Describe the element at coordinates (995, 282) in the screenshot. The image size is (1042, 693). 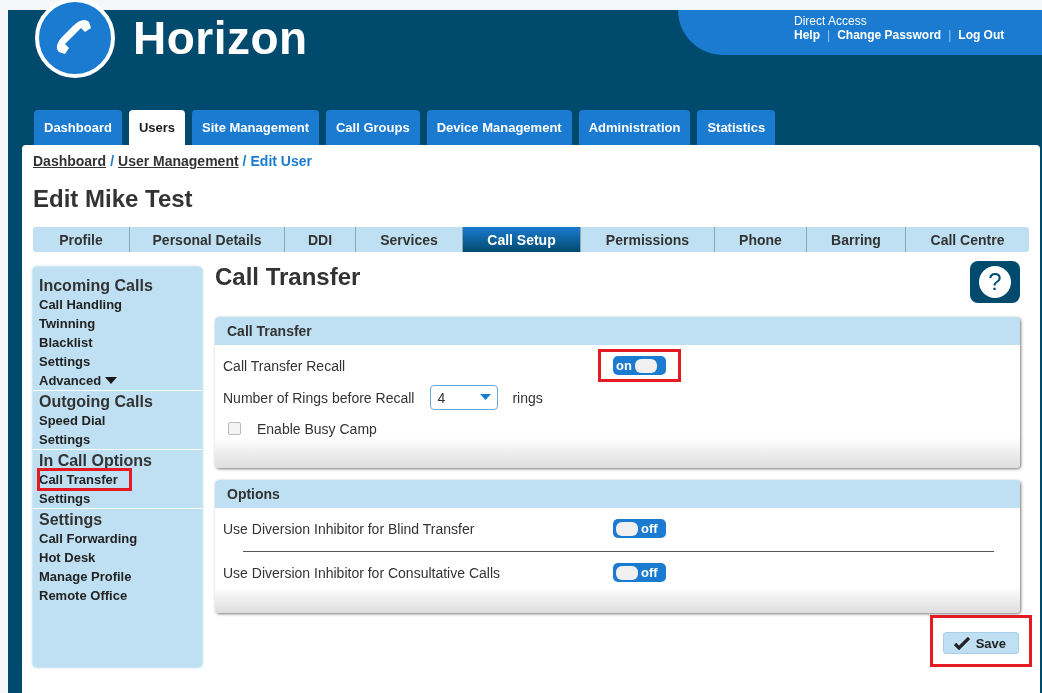
I see `help-button: ?` at that location.